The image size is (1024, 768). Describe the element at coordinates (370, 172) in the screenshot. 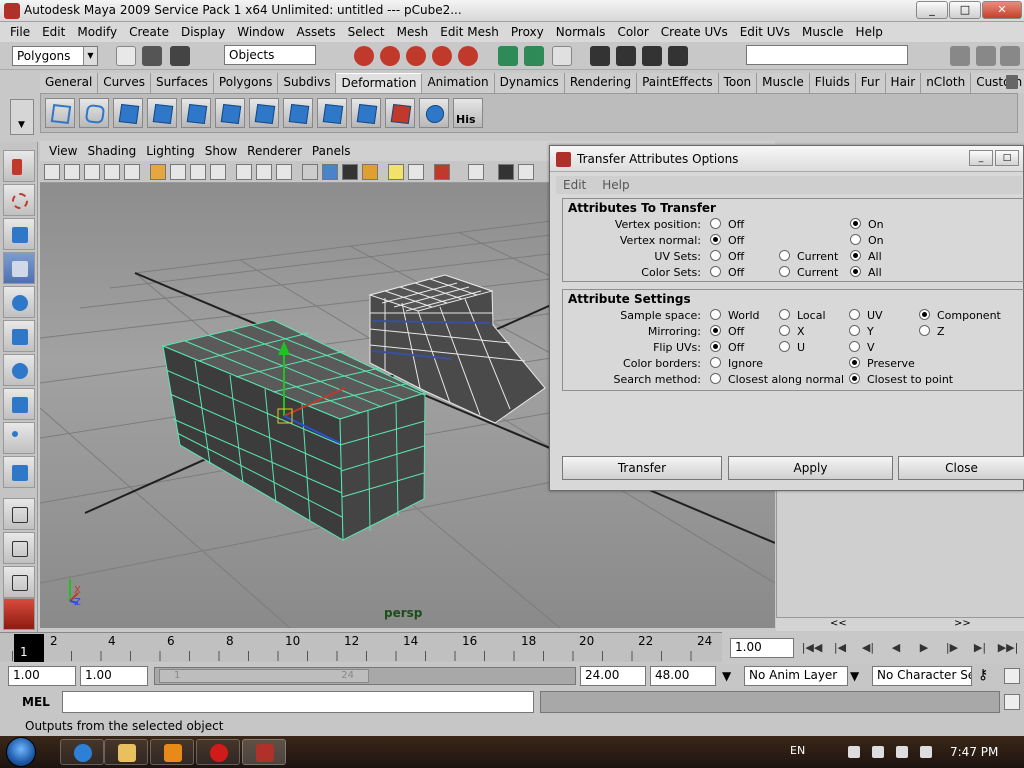

I see `textured-icon` at that location.